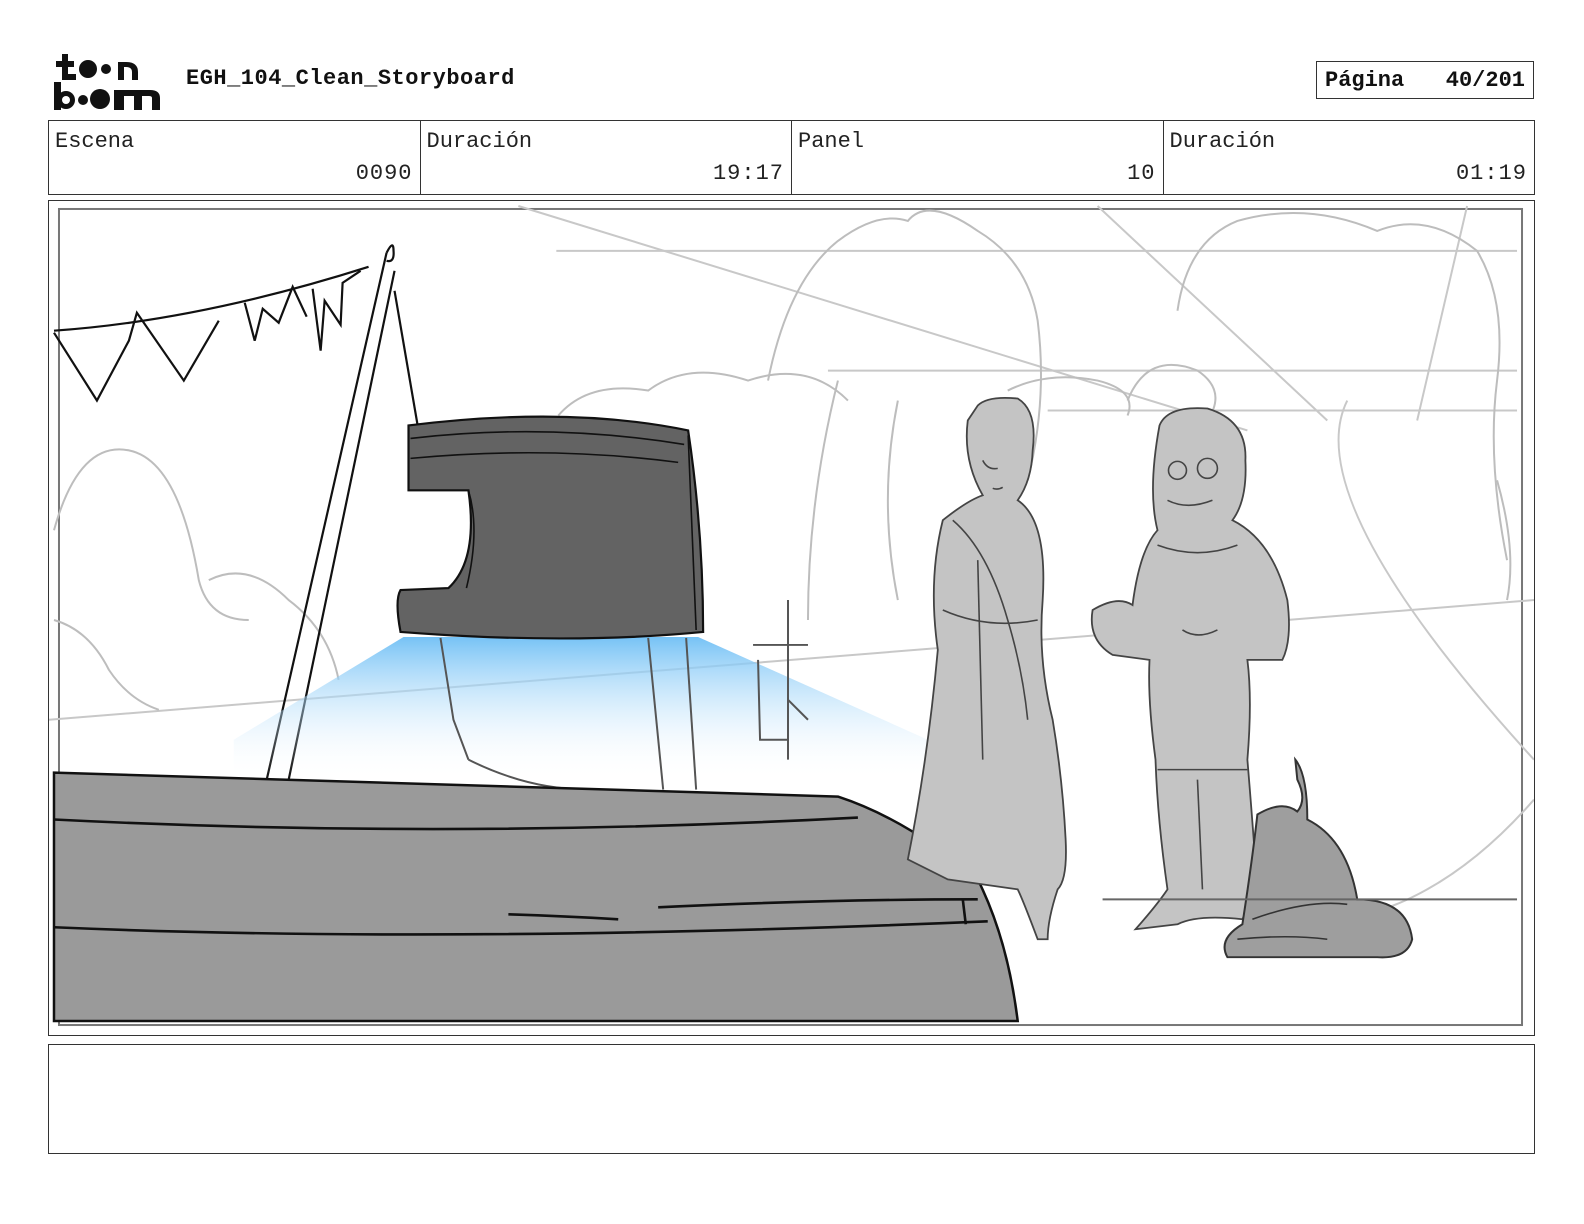  What do you see at coordinates (1491, 173) in the screenshot?
I see `panel-duration-value: 01:19` at bounding box center [1491, 173].